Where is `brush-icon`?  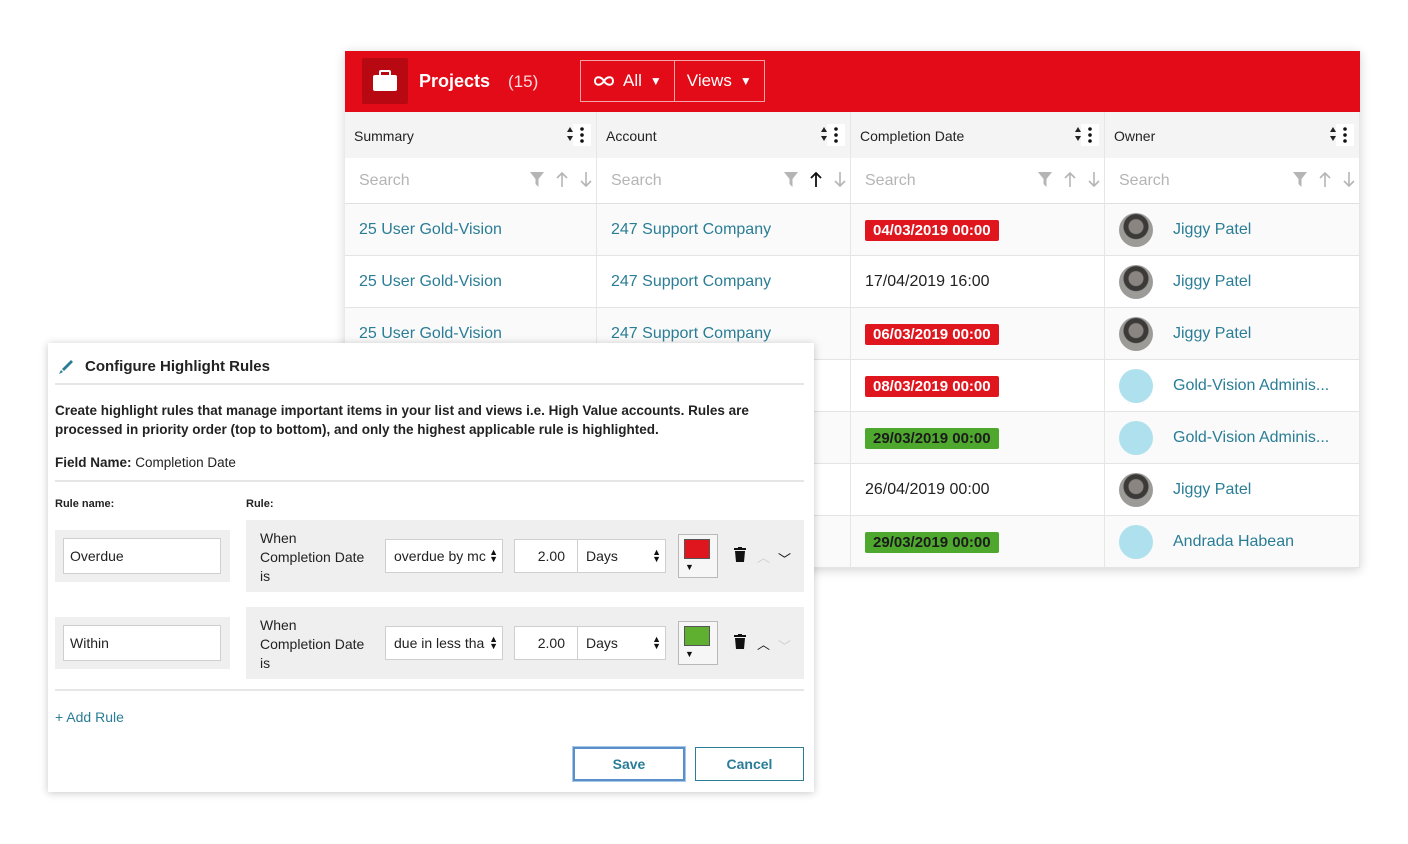
brush-icon is located at coordinates (66, 367).